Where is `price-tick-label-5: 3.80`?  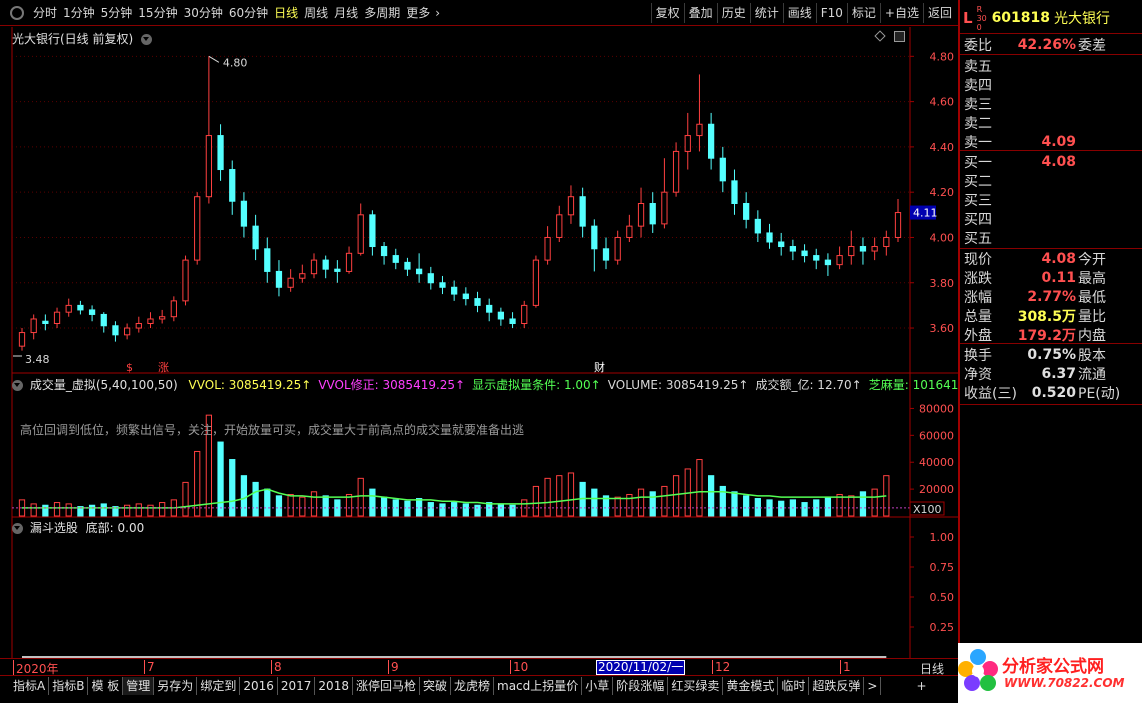 price-tick-label-5: 3.80 is located at coordinates (942, 283).